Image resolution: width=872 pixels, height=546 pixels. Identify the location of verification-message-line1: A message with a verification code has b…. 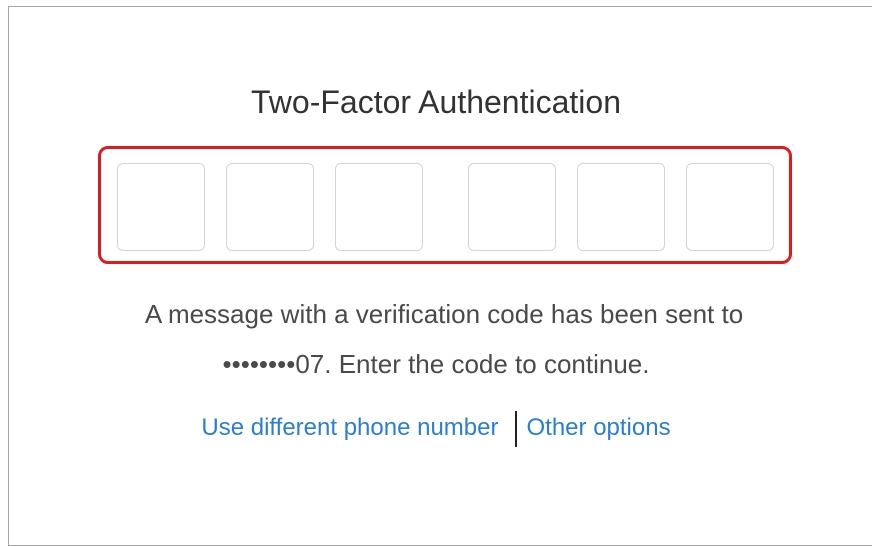
(444, 314).